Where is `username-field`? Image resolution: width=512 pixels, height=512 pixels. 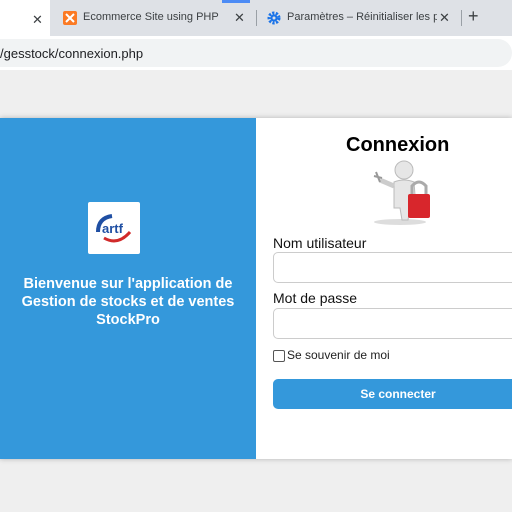 username-field is located at coordinates (392, 267).